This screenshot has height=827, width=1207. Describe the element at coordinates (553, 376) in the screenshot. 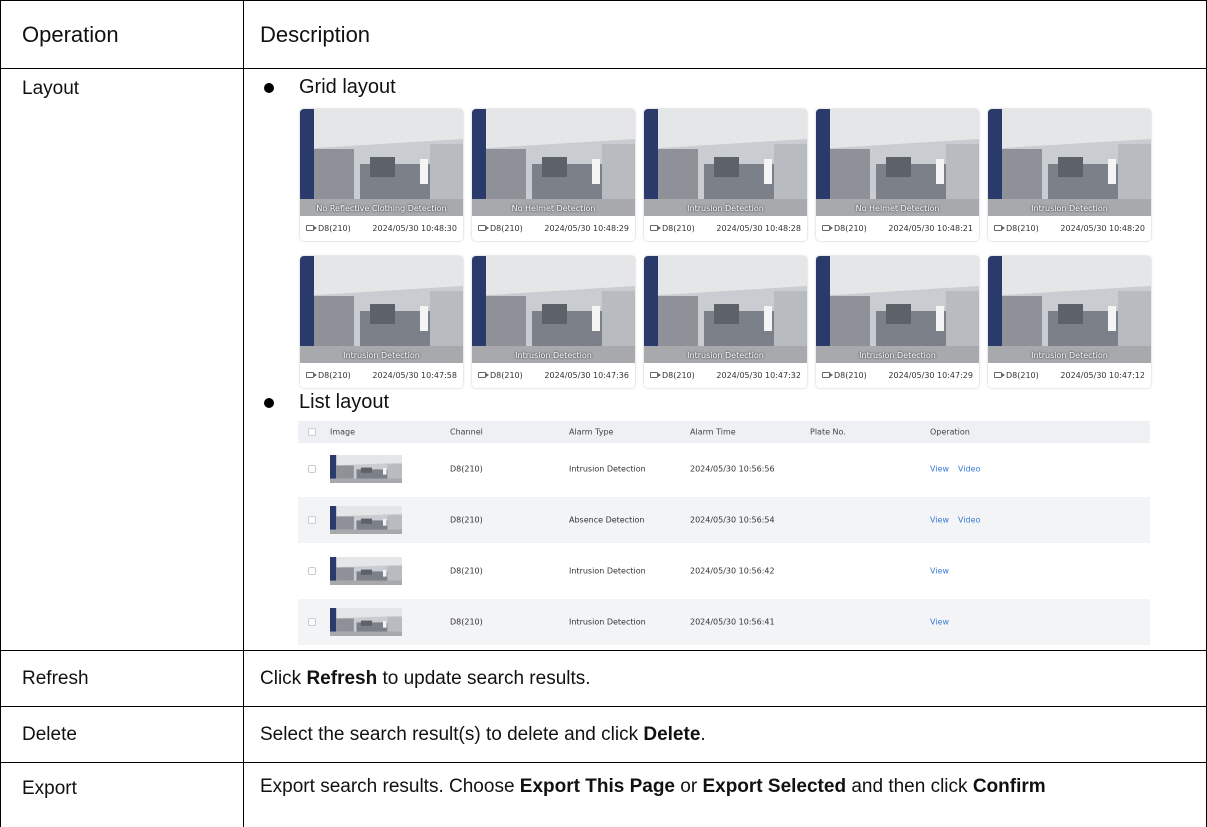

I see `card-footer: D8(210) 2024/05/30 10:47:36` at that location.